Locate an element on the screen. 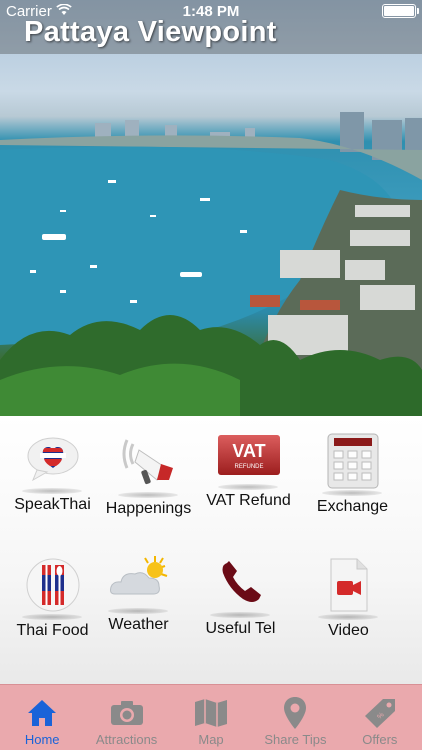  tile-label: Weather is located at coordinates (138, 624).